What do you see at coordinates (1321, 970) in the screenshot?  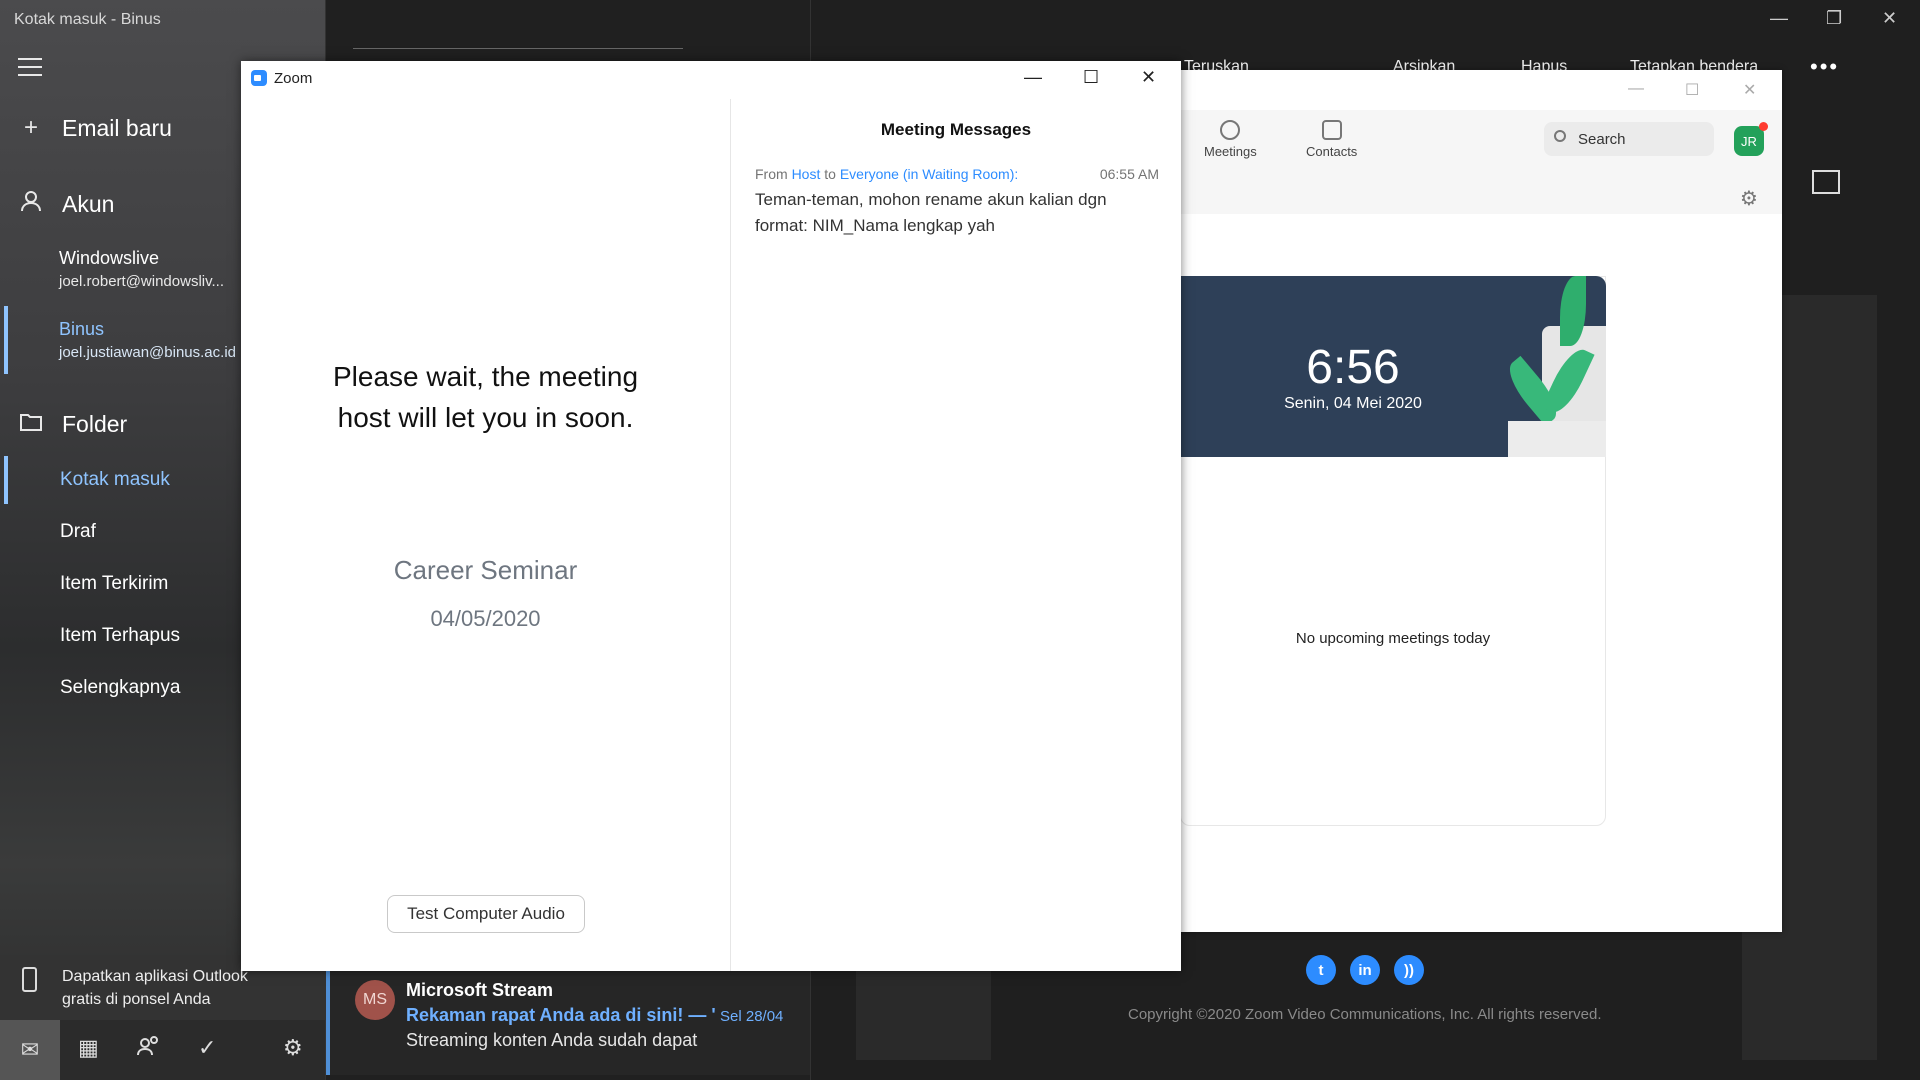 I see `twitter-icon: t` at bounding box center [1321, 970].